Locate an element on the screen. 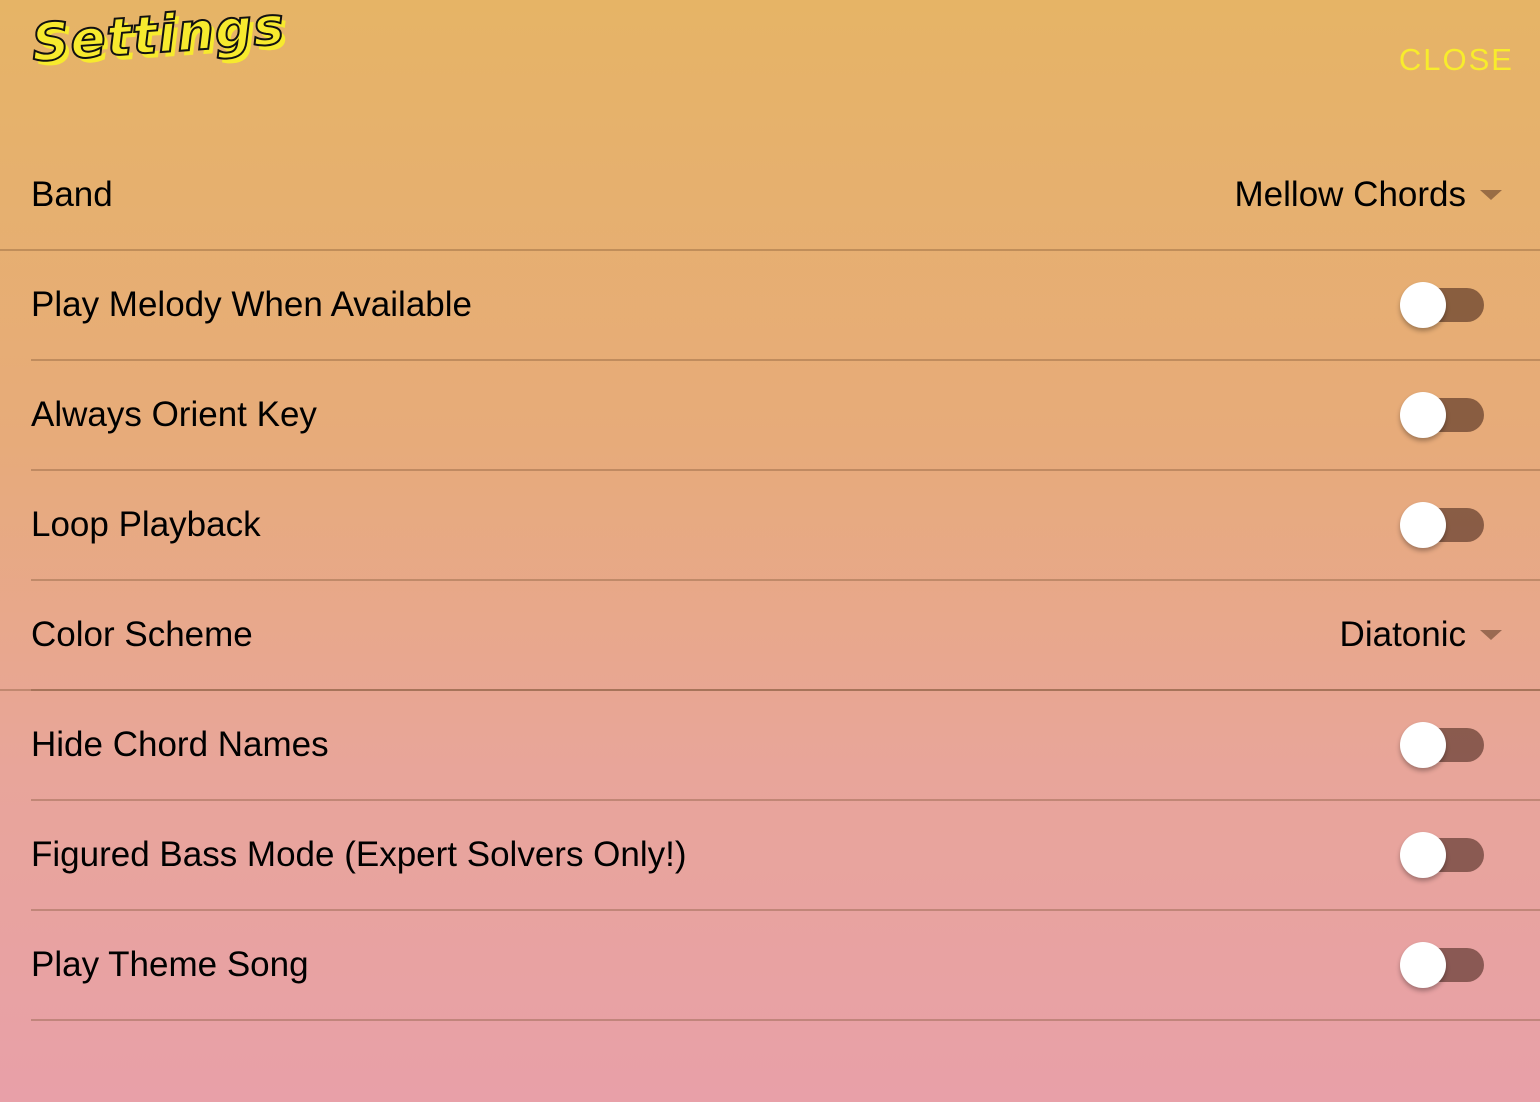 The height and width of the screenshot is (1102, 1540). setting-figured-bass-mode: Figured Bass Mode (Expert Solvers Only!) is located at coordinates (785, 856).